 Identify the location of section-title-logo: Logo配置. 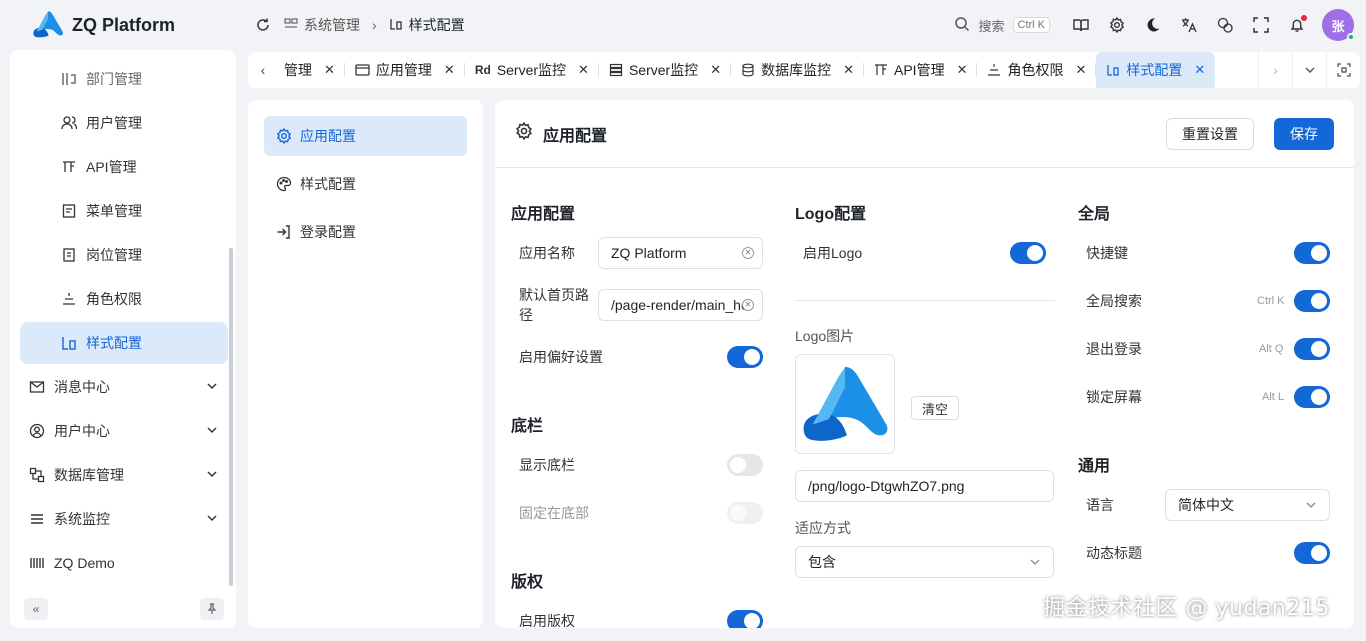
(831, 214).